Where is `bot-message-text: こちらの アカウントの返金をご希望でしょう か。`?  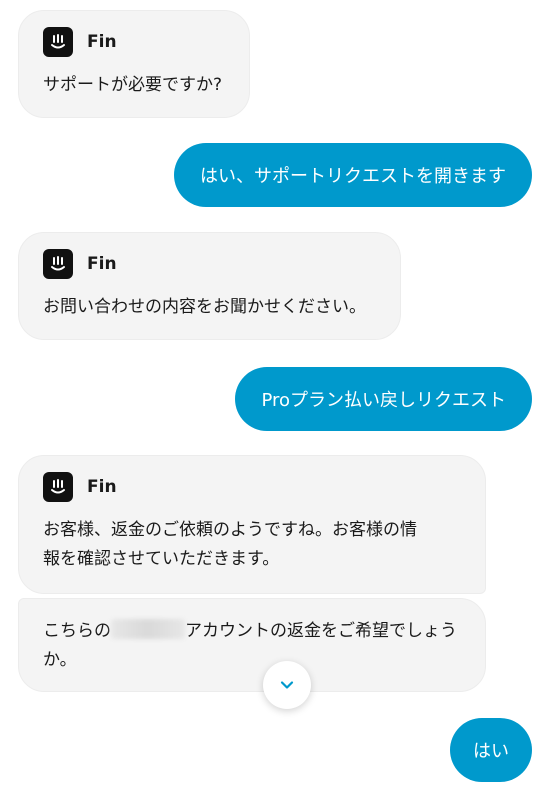
bot-message-text: こちらの アカウントの返金をご希望でしょう か。 is located at coordinates (252, 646).